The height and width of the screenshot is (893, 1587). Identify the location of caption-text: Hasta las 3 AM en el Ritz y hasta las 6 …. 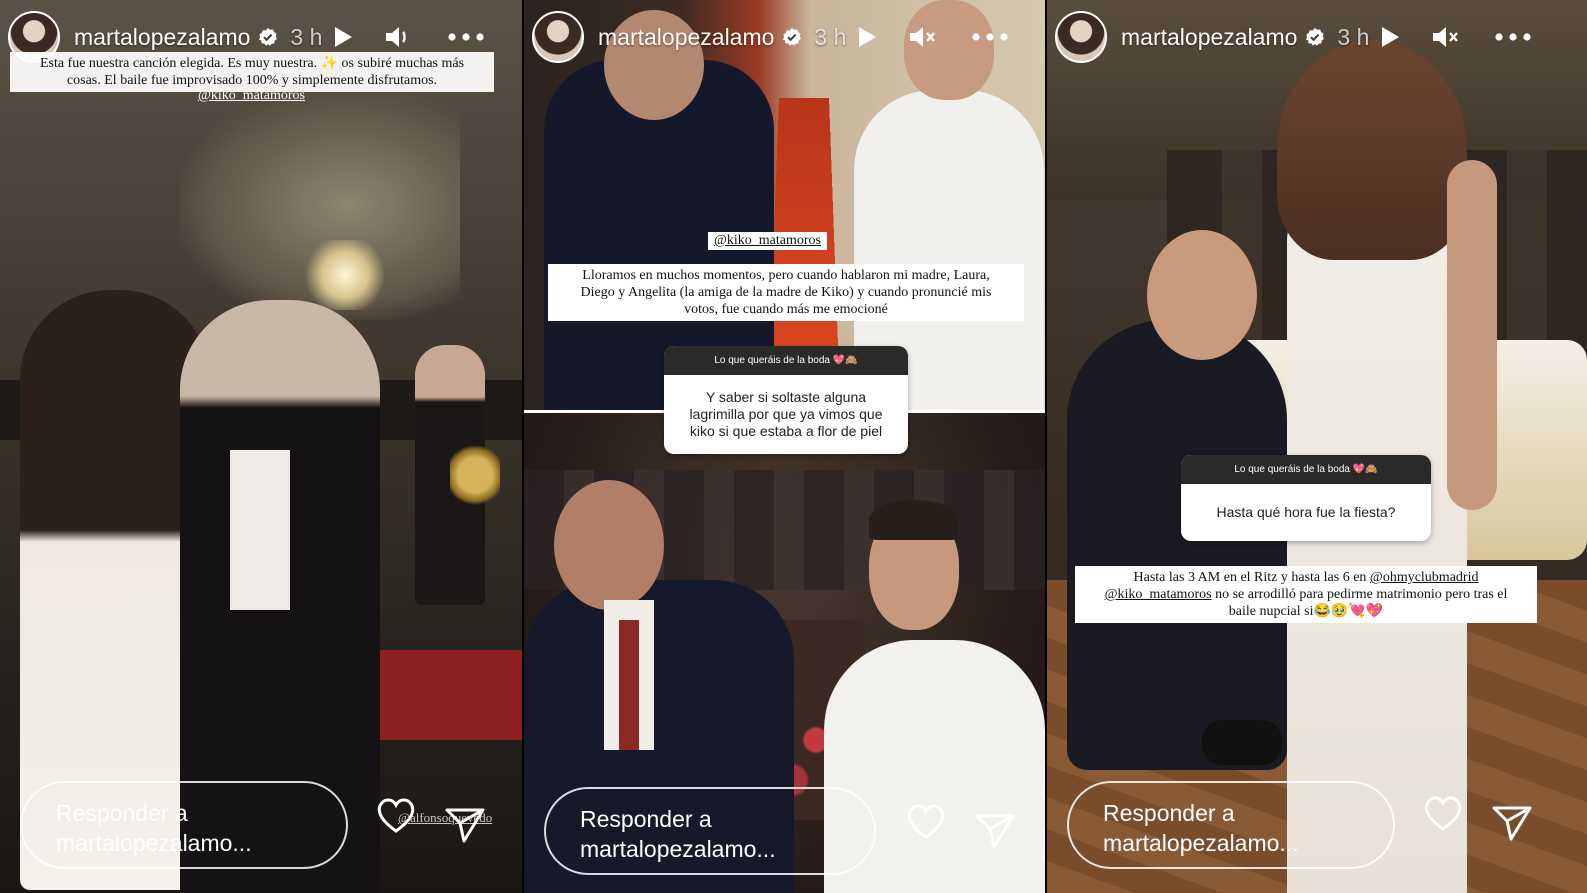
(1251, 577).